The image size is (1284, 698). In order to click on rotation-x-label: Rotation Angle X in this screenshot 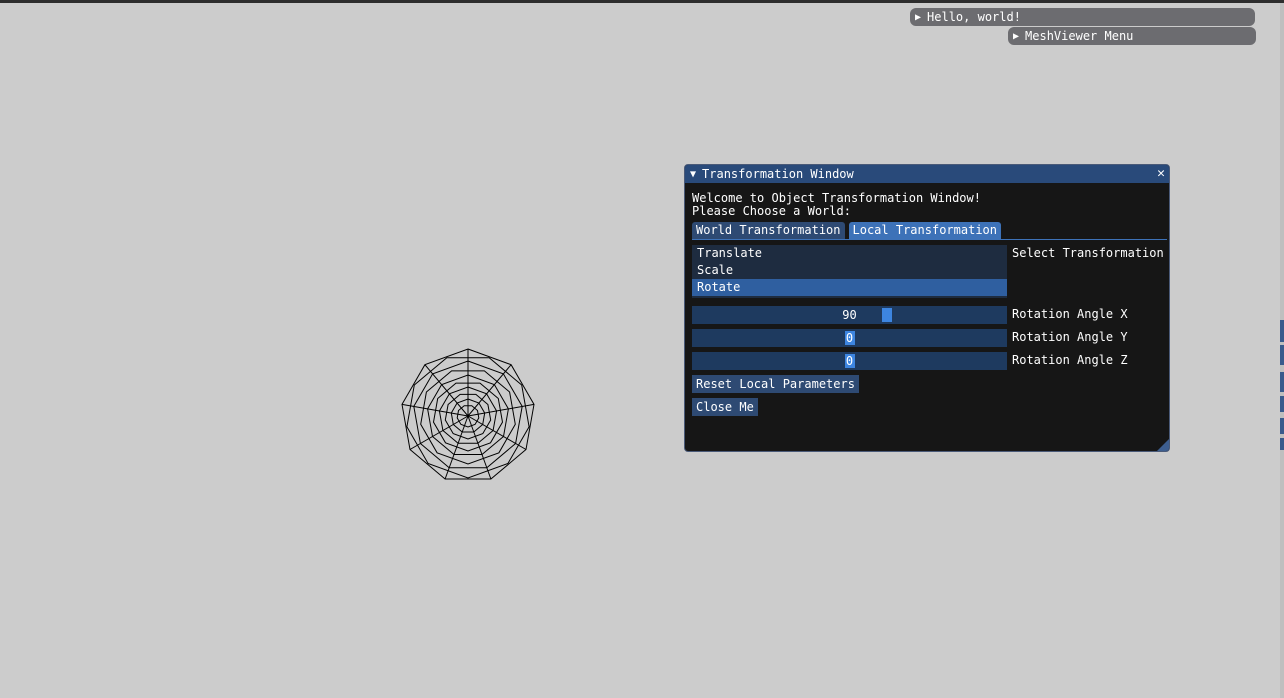, I will do `click(1070, 314)`.